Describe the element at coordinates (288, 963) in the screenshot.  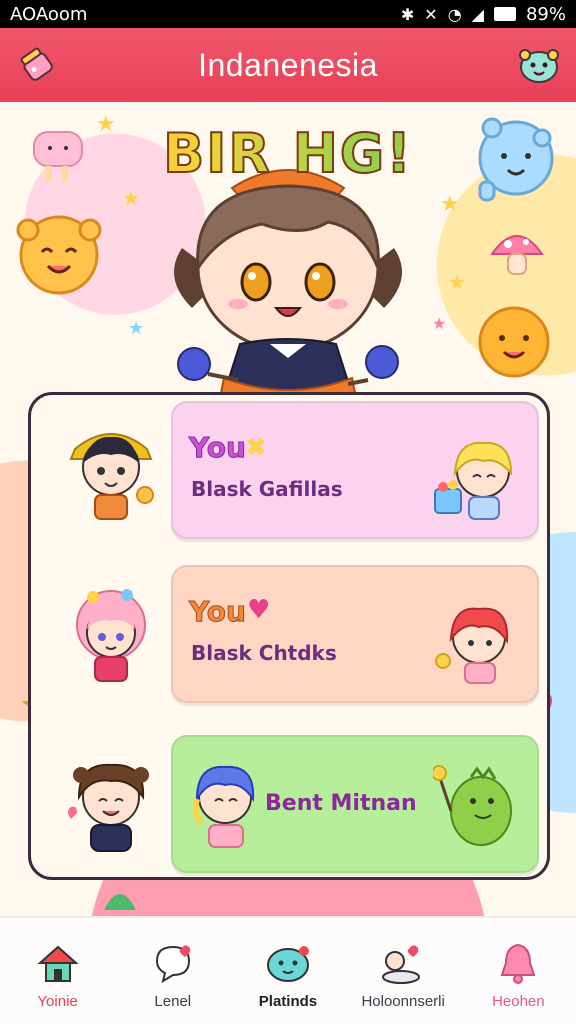
I see `friend-blob-icon` at that location.